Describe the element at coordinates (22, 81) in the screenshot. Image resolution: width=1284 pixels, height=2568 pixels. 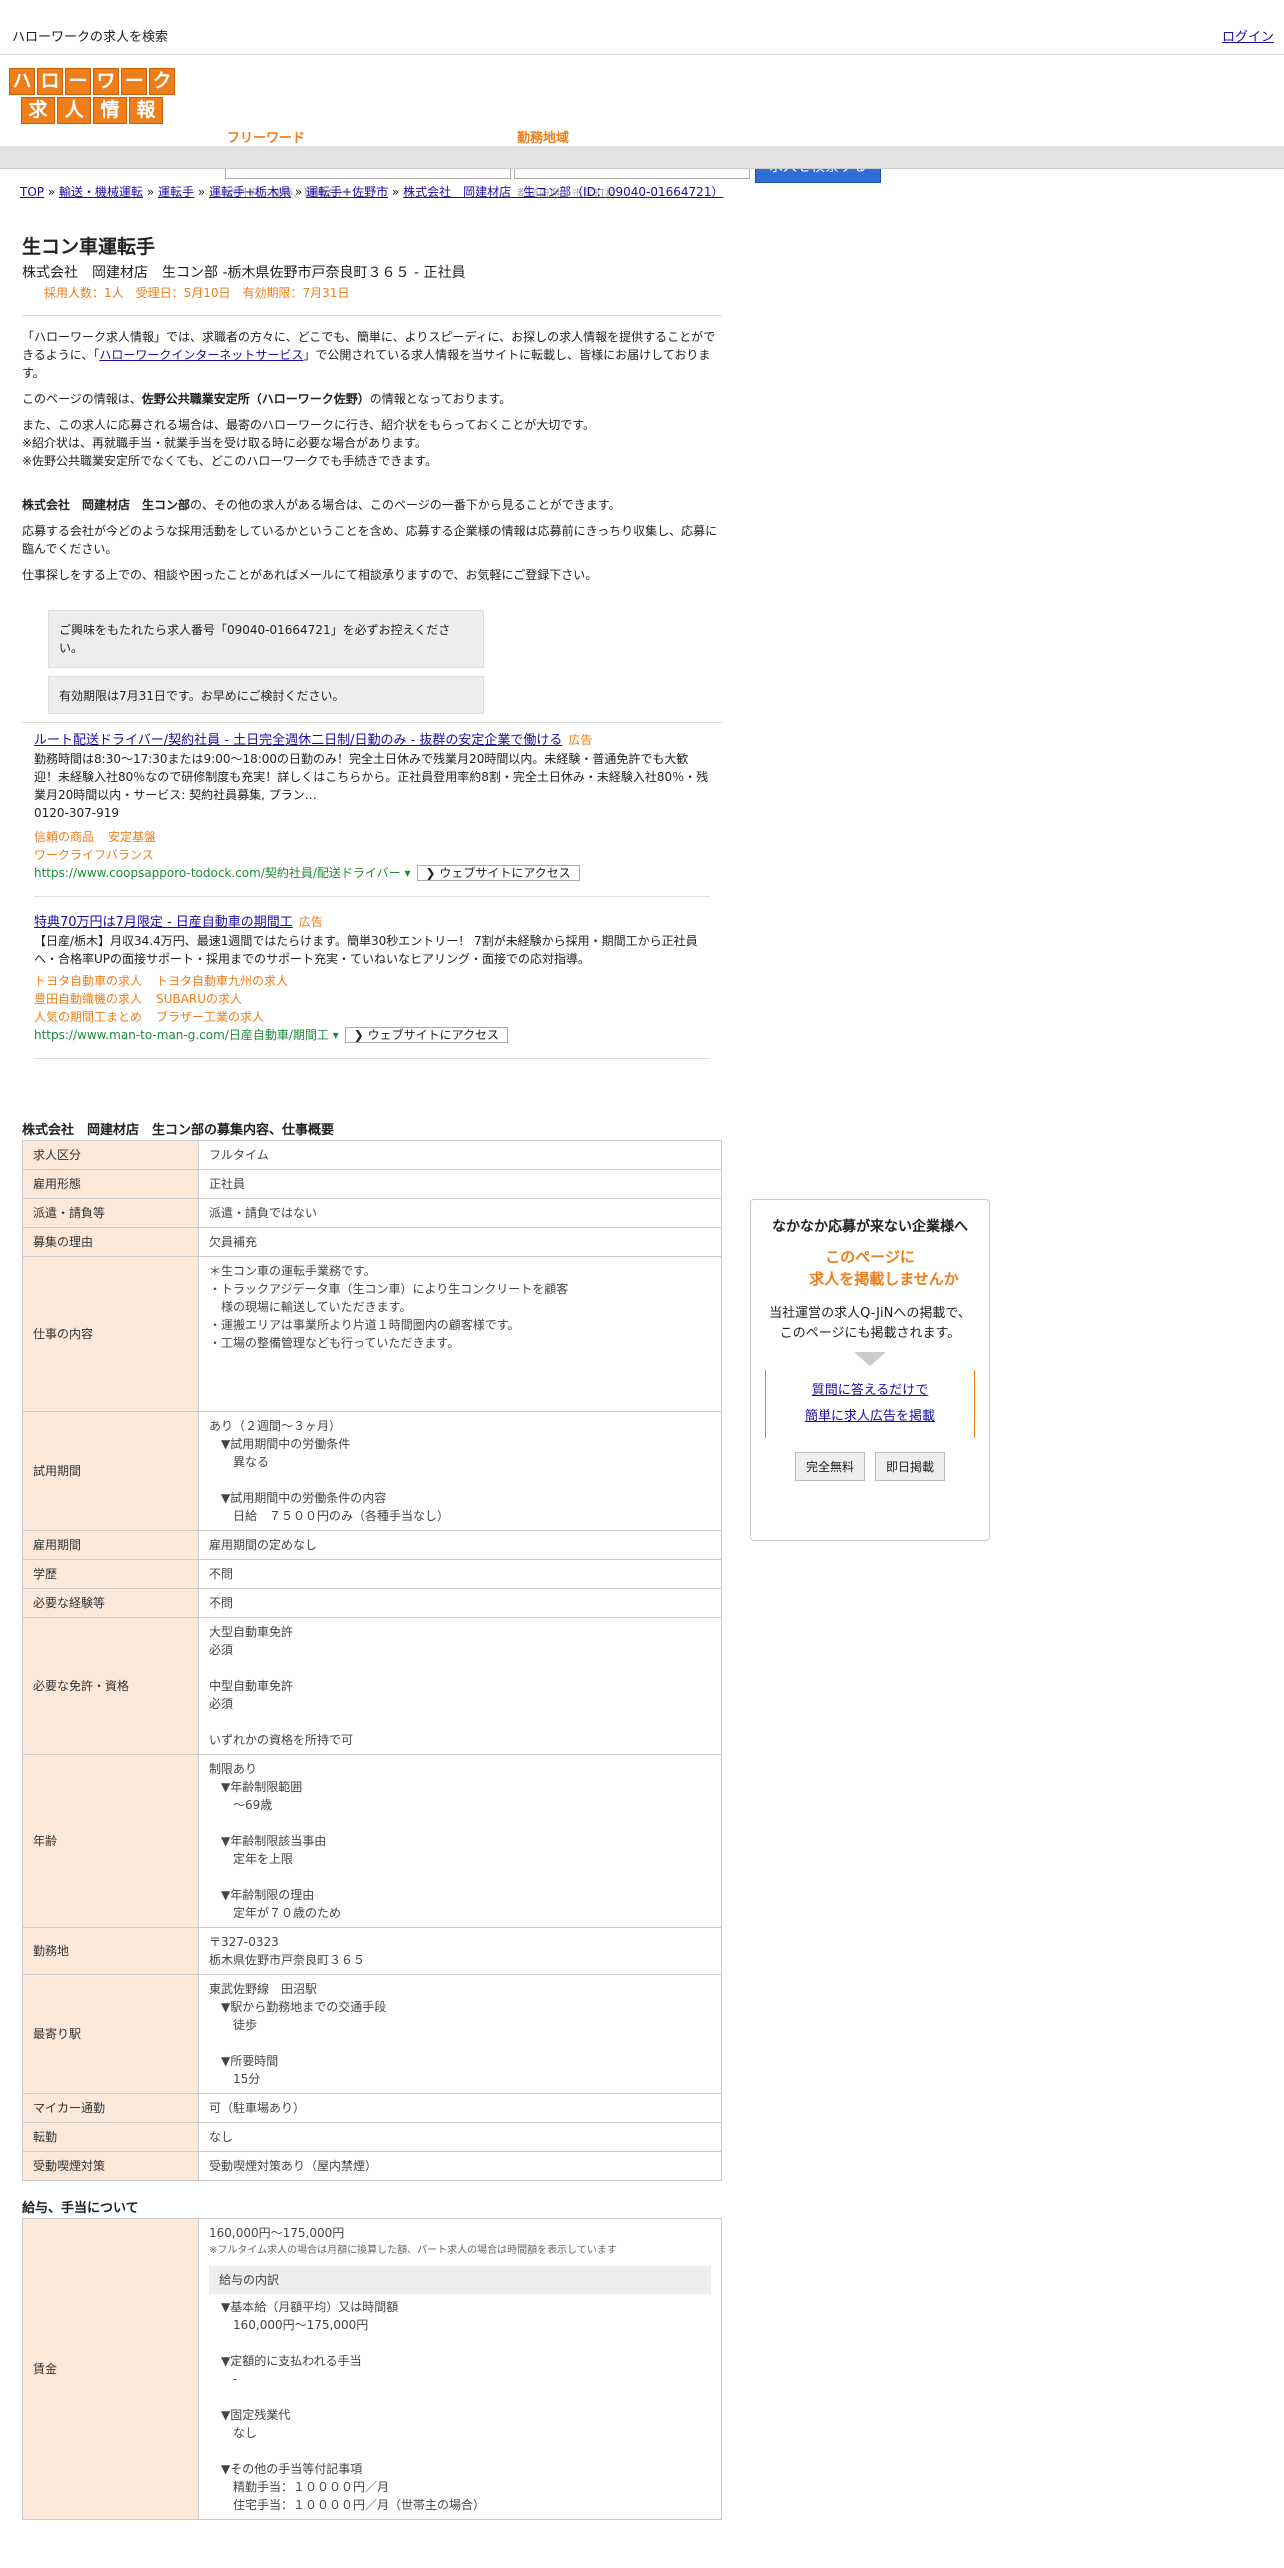
I see `logo-char: ハ` at that location.